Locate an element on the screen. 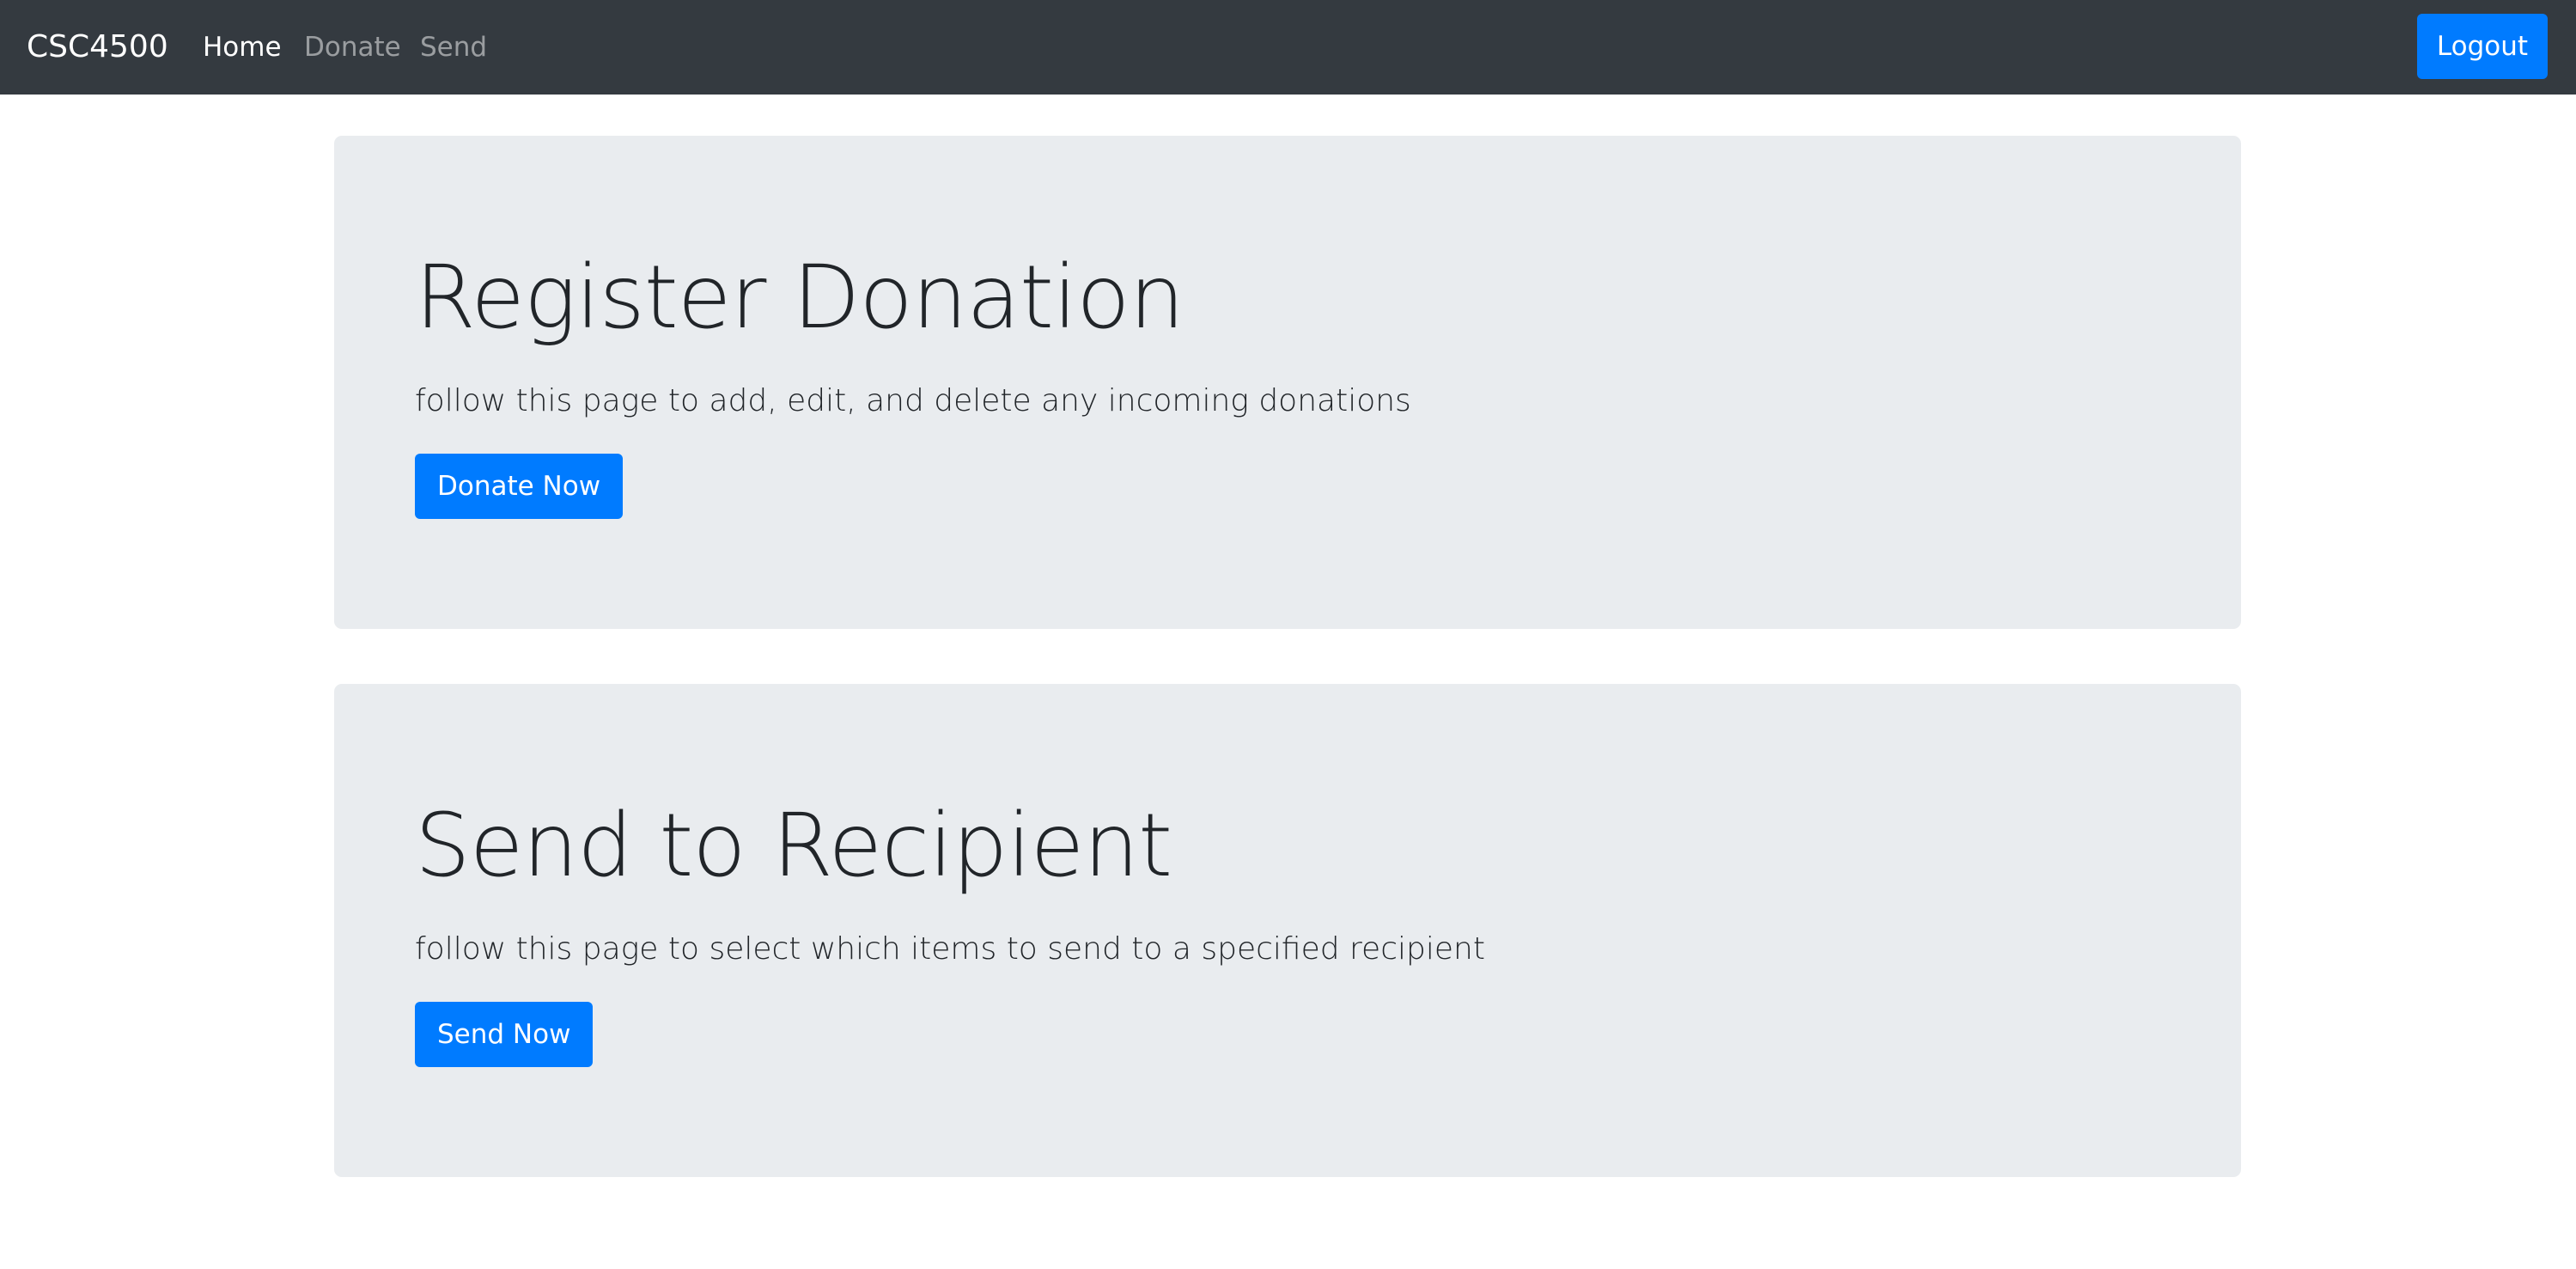 The image size is (2576, 1269). nav-link-send: Send is located at coordinates (453, 47).